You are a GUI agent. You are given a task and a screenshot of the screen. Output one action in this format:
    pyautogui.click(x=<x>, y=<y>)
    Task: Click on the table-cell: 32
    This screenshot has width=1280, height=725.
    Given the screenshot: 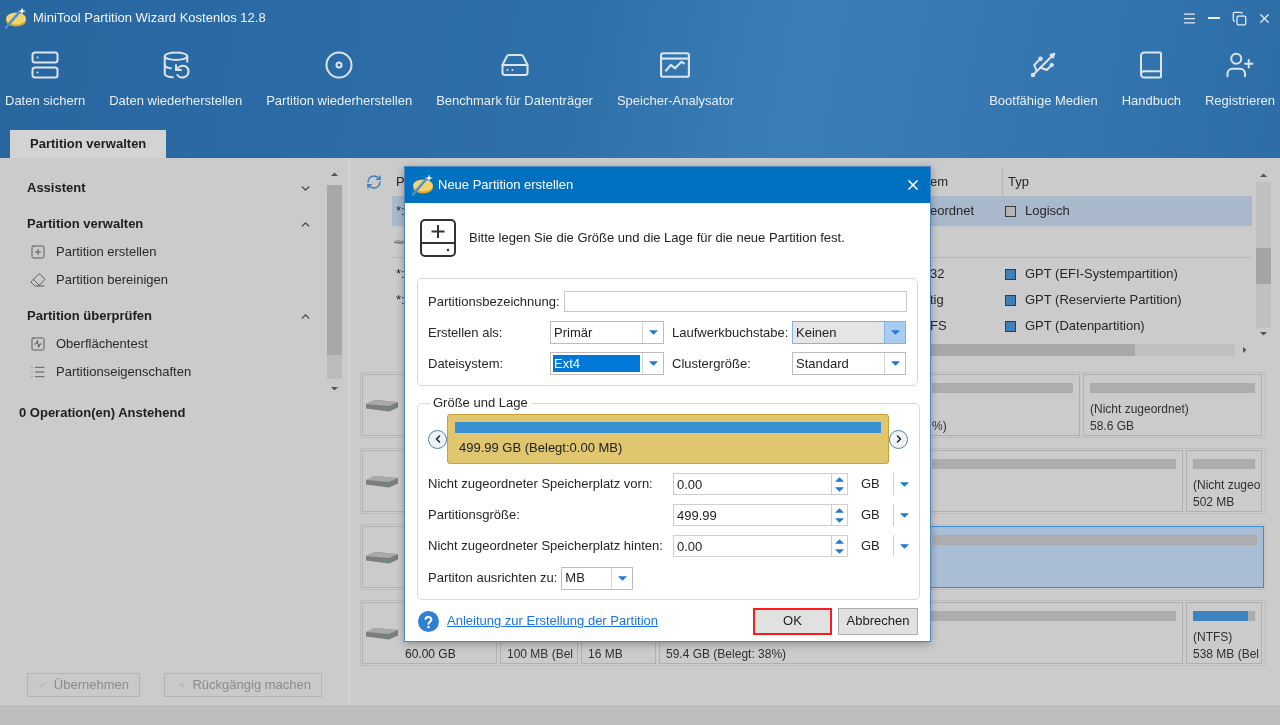 What is the action you would take?
    pyautogui.click(x=937, y=274)
    